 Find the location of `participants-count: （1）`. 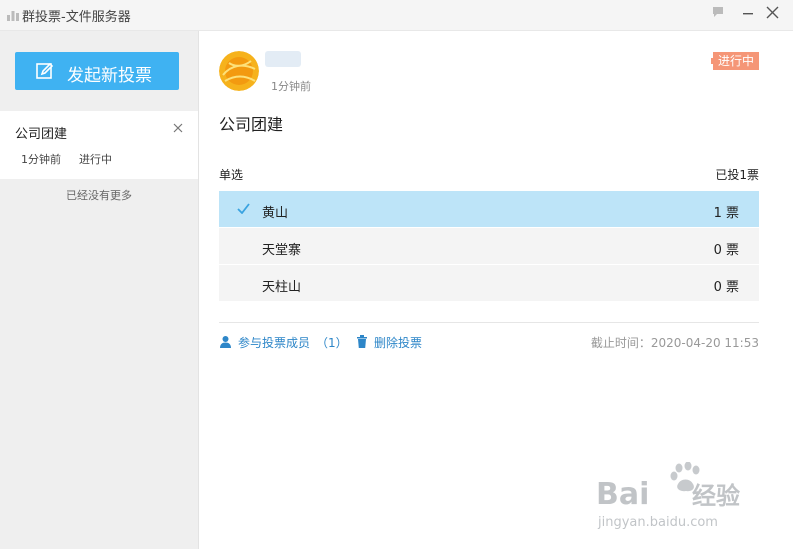

participants-count: （1） is located at coordinates (332, 343).